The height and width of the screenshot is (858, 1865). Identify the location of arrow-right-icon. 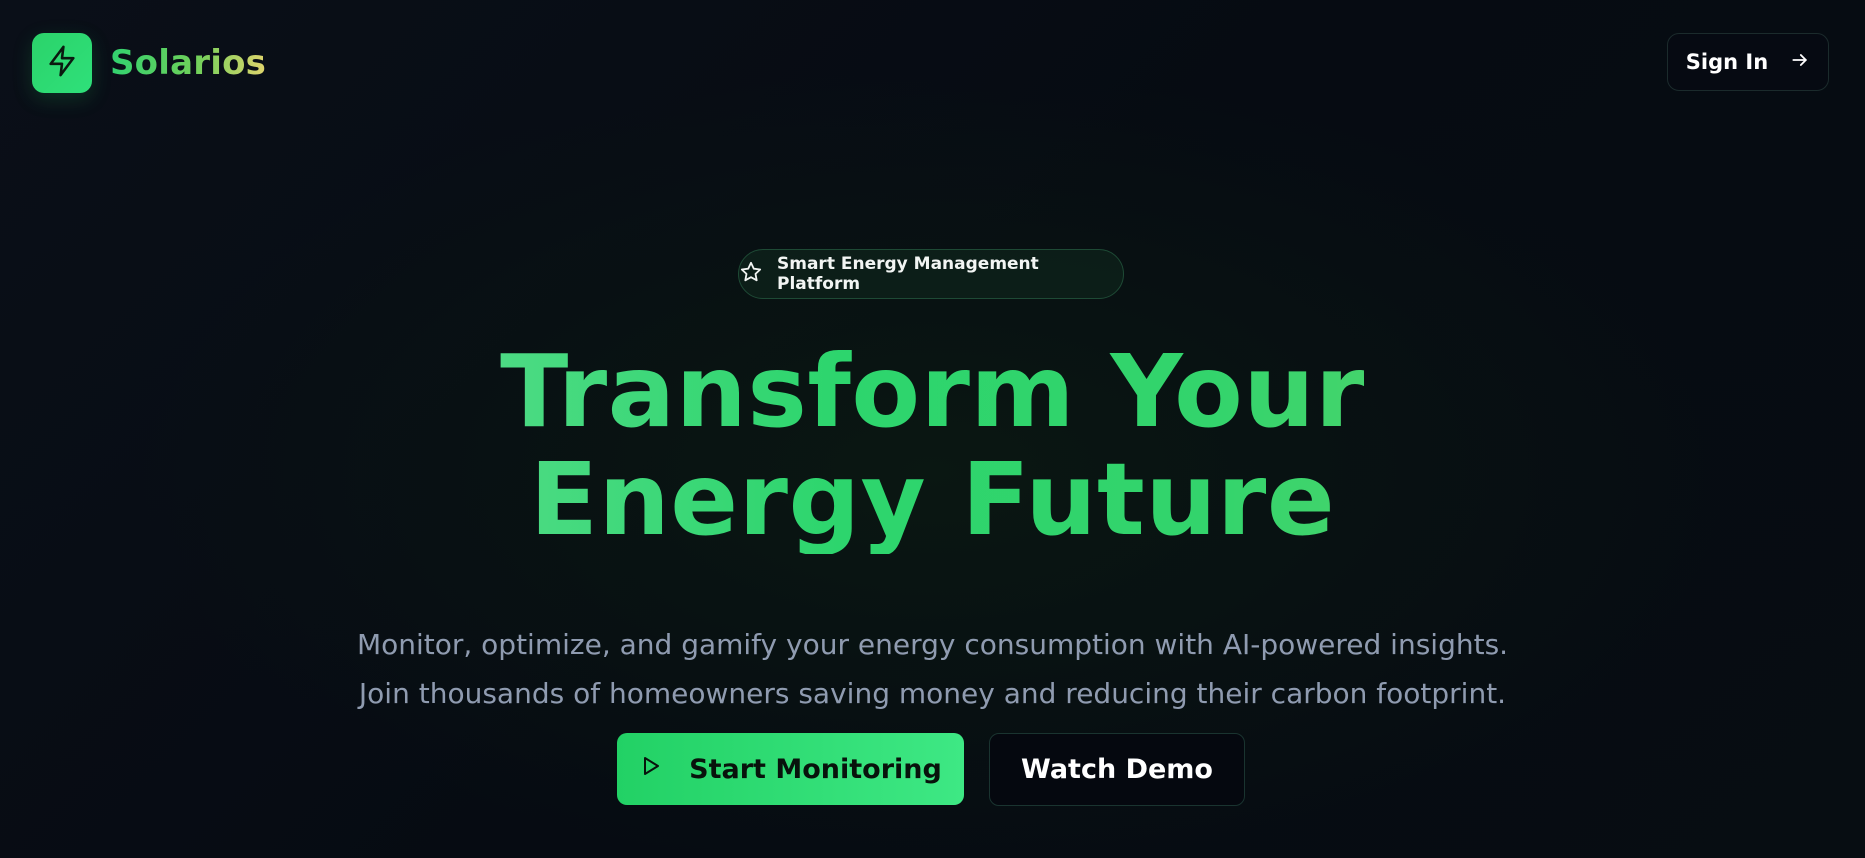
(1800, 62).